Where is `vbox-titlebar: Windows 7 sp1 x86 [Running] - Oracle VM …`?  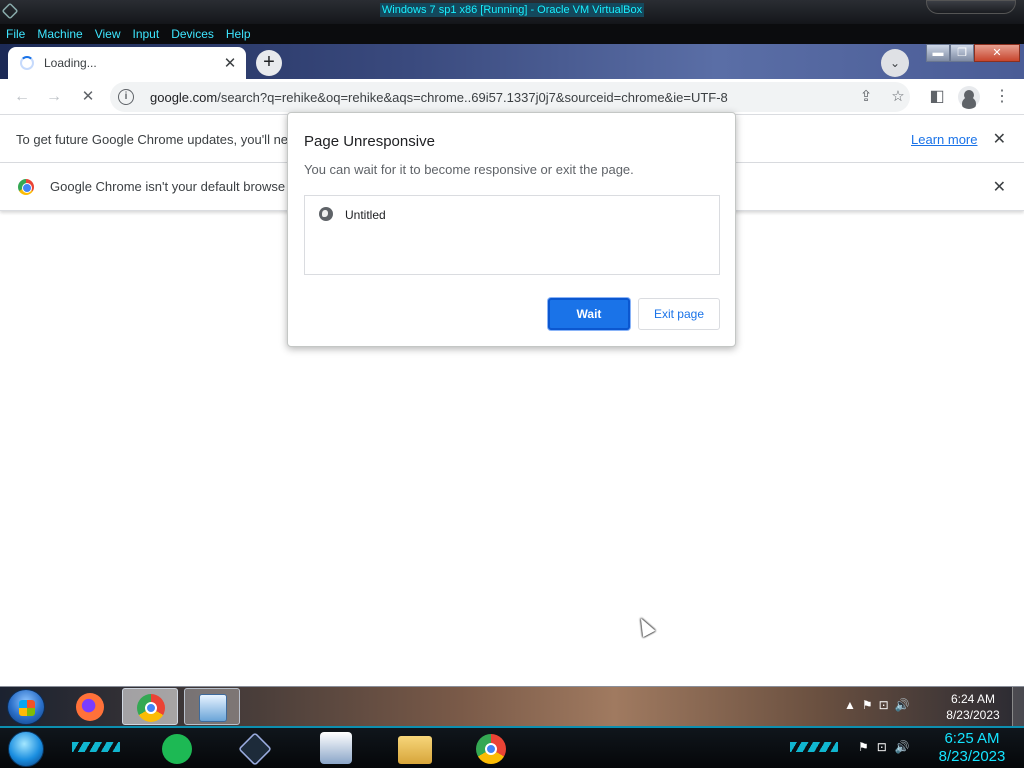
vbox-titlebar: Windows 7 sp1 x86 [Running] - Oracle VM … is located at coordinates (512, 12).